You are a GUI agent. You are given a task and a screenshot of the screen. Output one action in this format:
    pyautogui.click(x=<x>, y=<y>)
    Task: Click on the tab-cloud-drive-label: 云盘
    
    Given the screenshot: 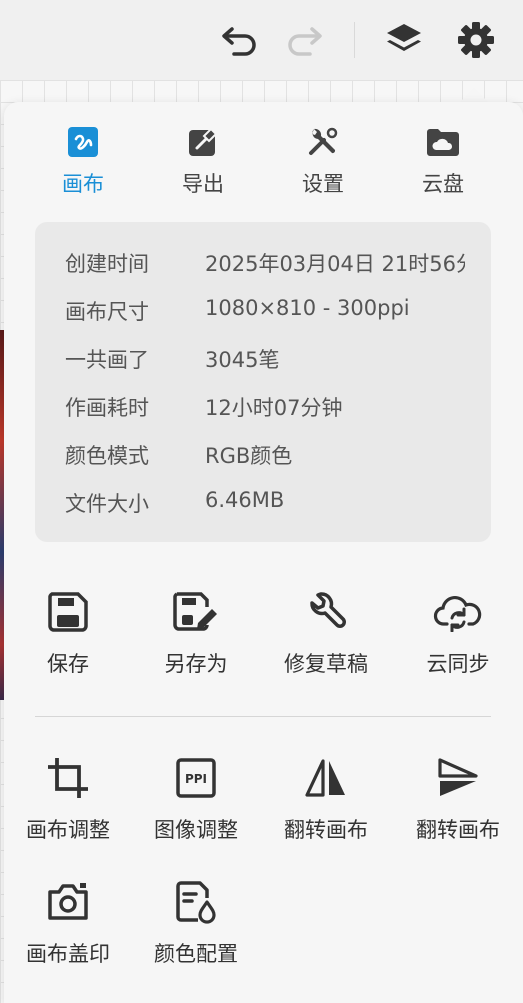 What is the action you would take?
    pyautogui.click(x=443, y=184)
    